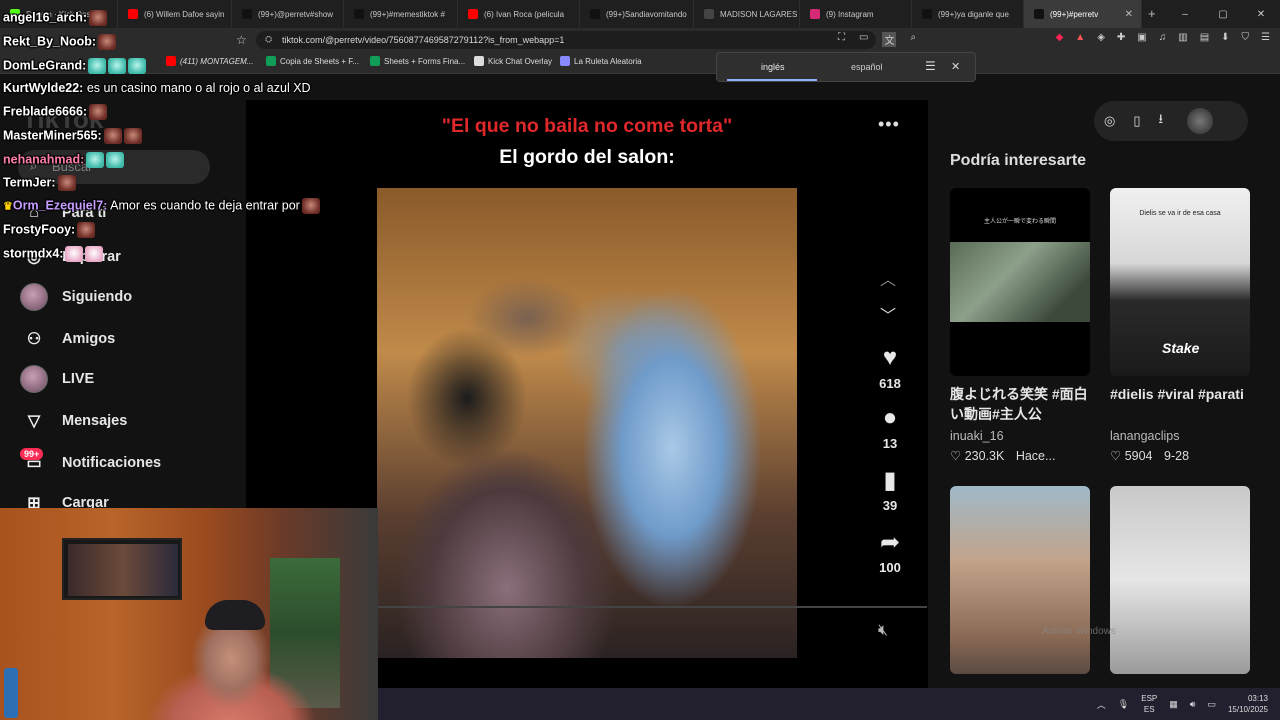  Describe the element at coordinates (76, 297) in the screenshot. I see `nav-item: Siguiendo` at that location.